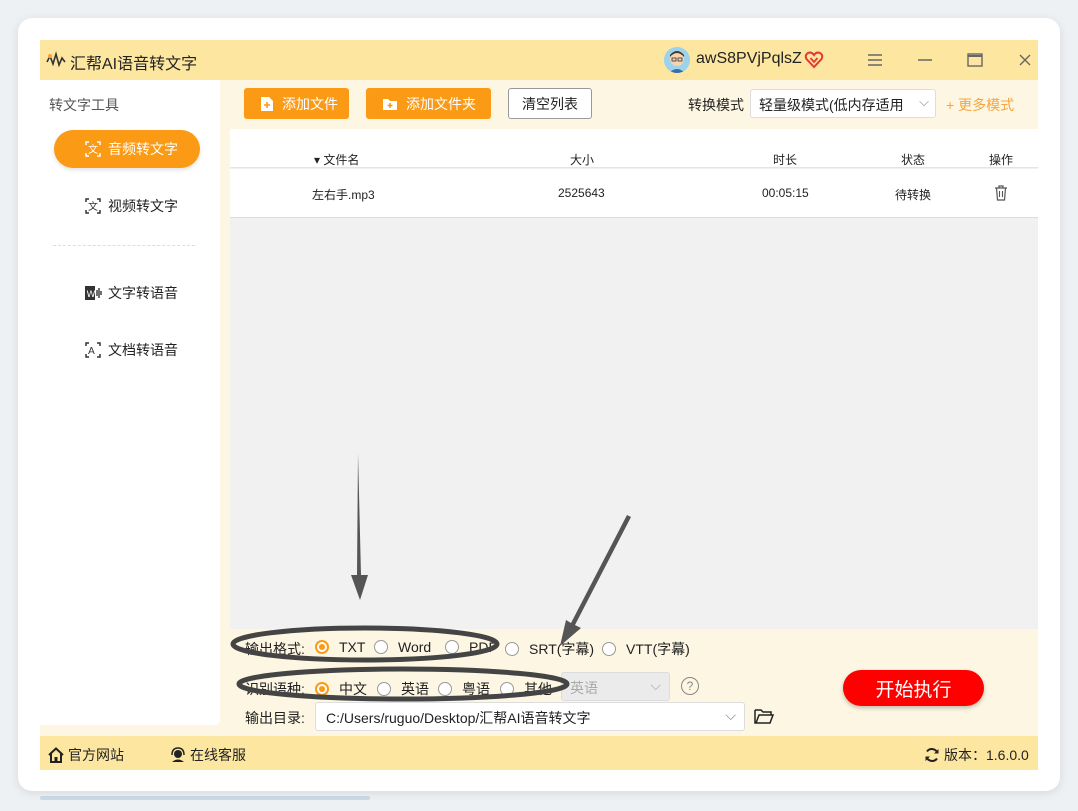 Image resolution: width=1078 pixels, height=811 pixels. What do you see at coordinates (275, 718) in the screenshot?
I see `output-dir-label: 输出目录:` at bounding box center [275, 718].